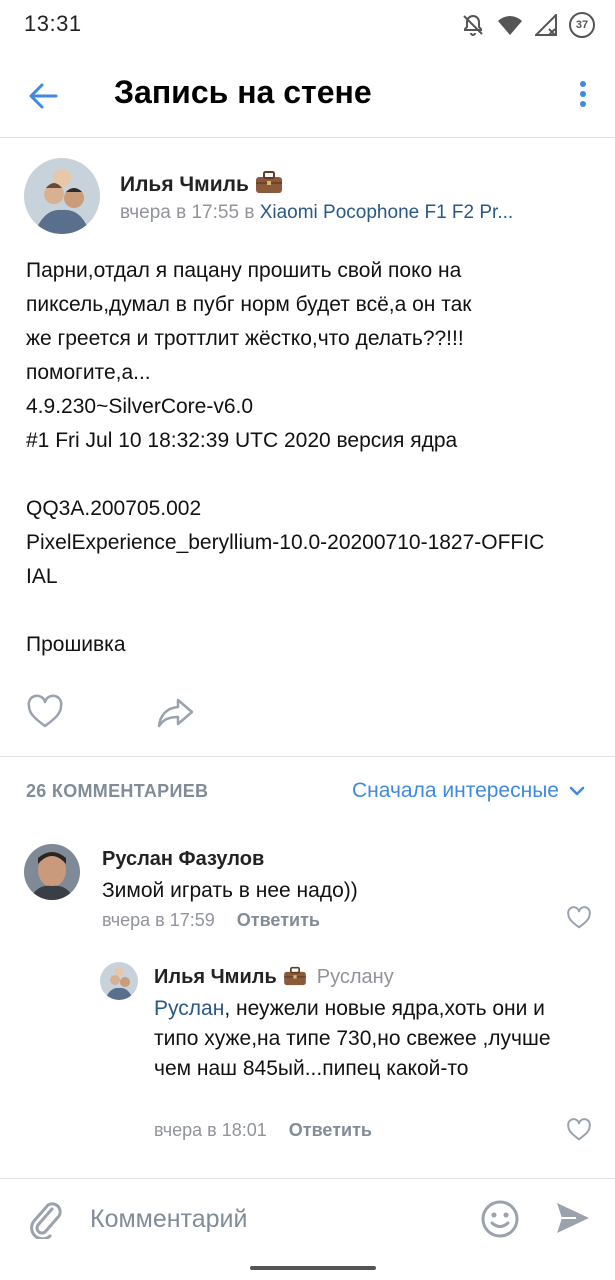  Describe the element at coordinates (455, 791) in the screenshot. I see `sort-label: Сначала интересные` at that location.